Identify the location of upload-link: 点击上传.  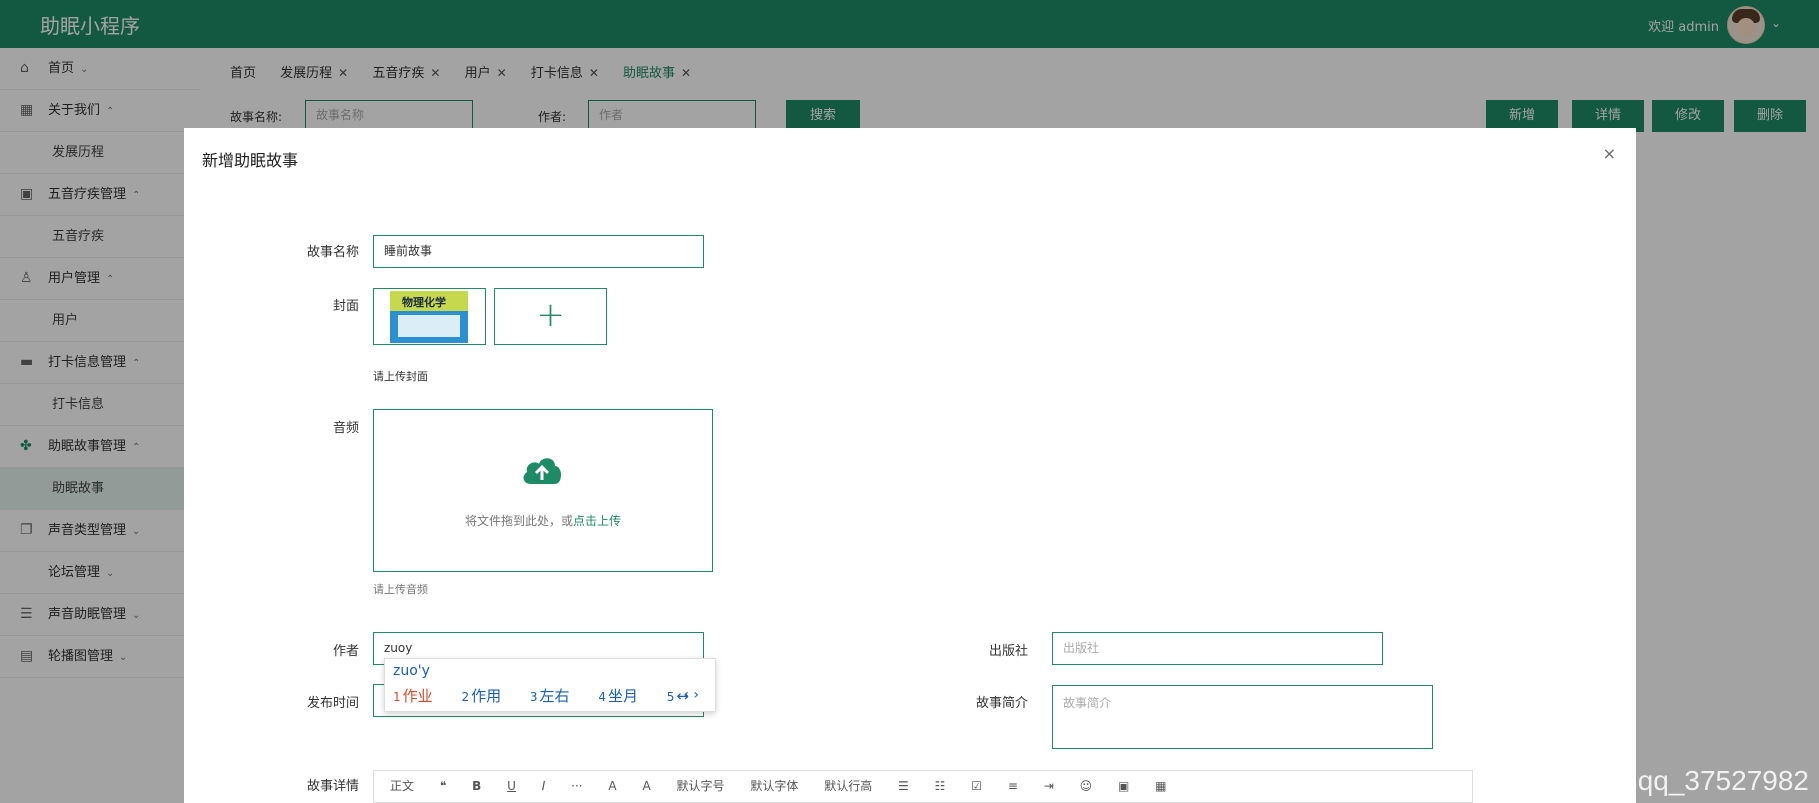
(597, 521).